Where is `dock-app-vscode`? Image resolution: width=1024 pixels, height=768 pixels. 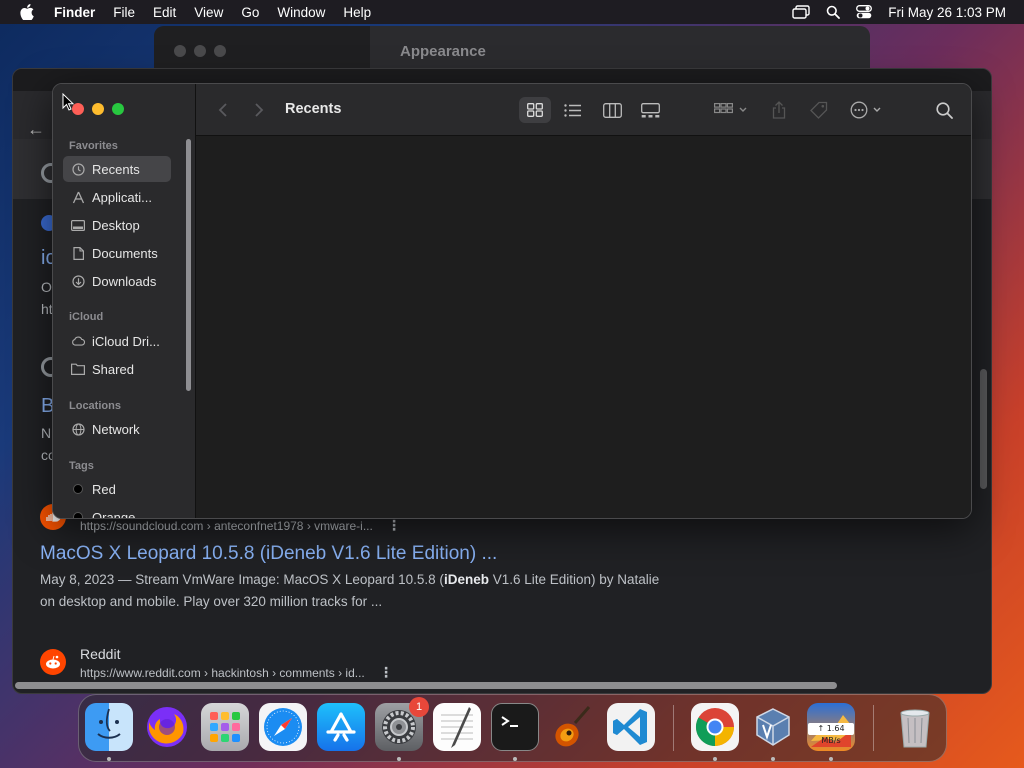 dock-app-vscode is located at coordinates (631, 727).